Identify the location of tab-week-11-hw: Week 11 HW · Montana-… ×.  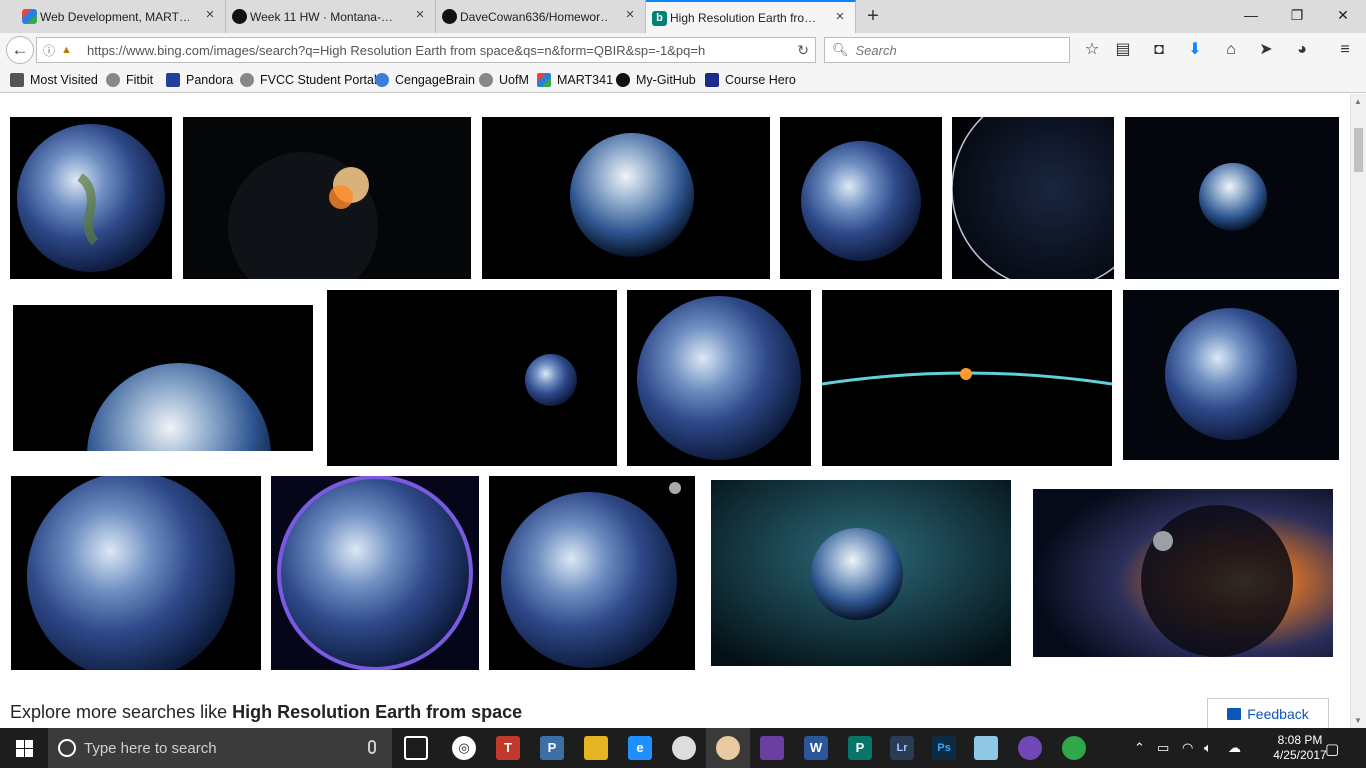
(331, 16).